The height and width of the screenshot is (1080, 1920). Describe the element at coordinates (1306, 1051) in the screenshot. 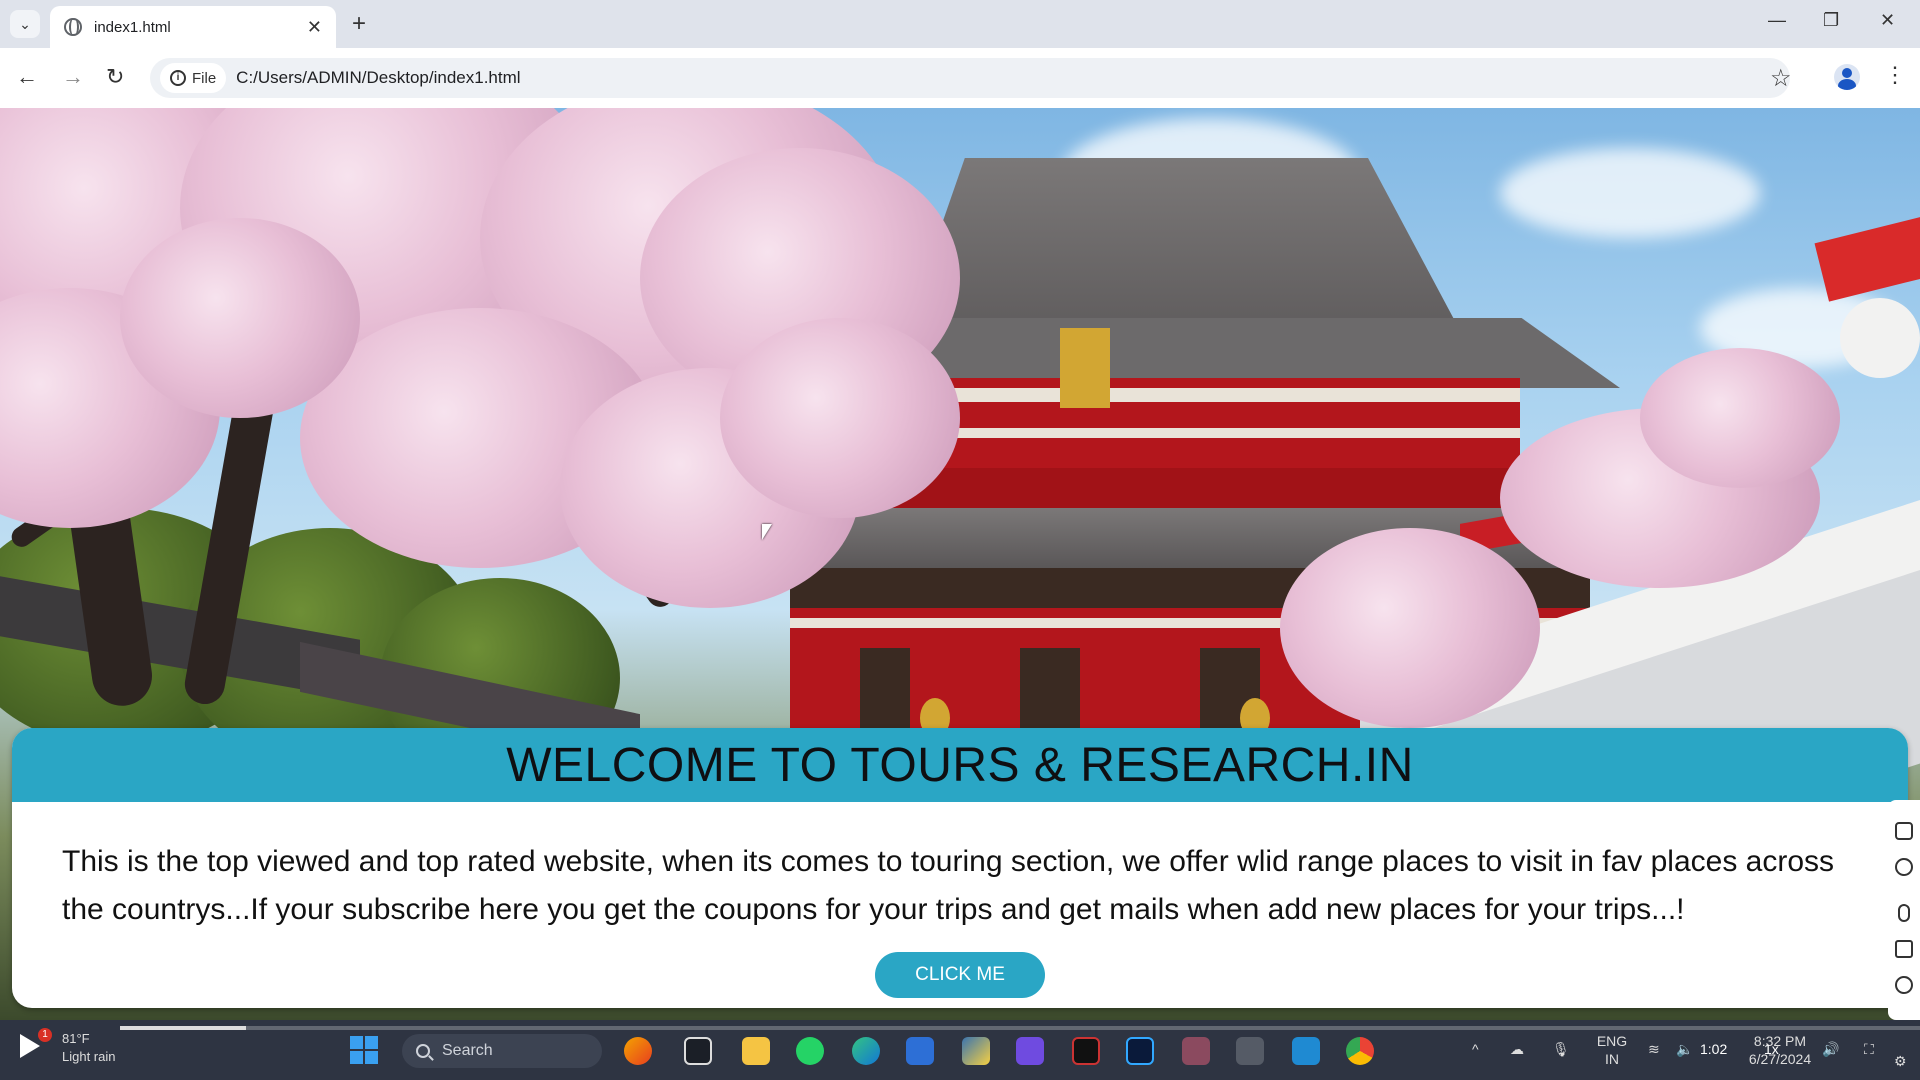

I see `vscode-icon` at that location.